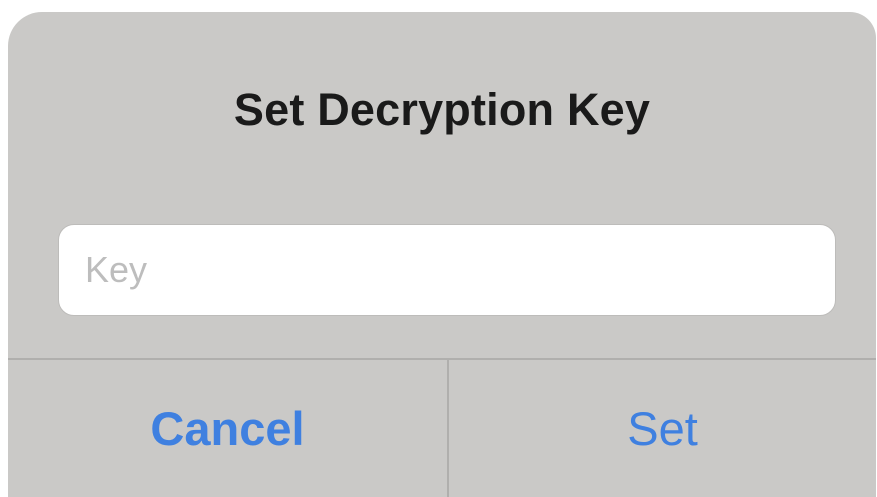  I want to click on cancel-button: Cancel, so click(227, 428).